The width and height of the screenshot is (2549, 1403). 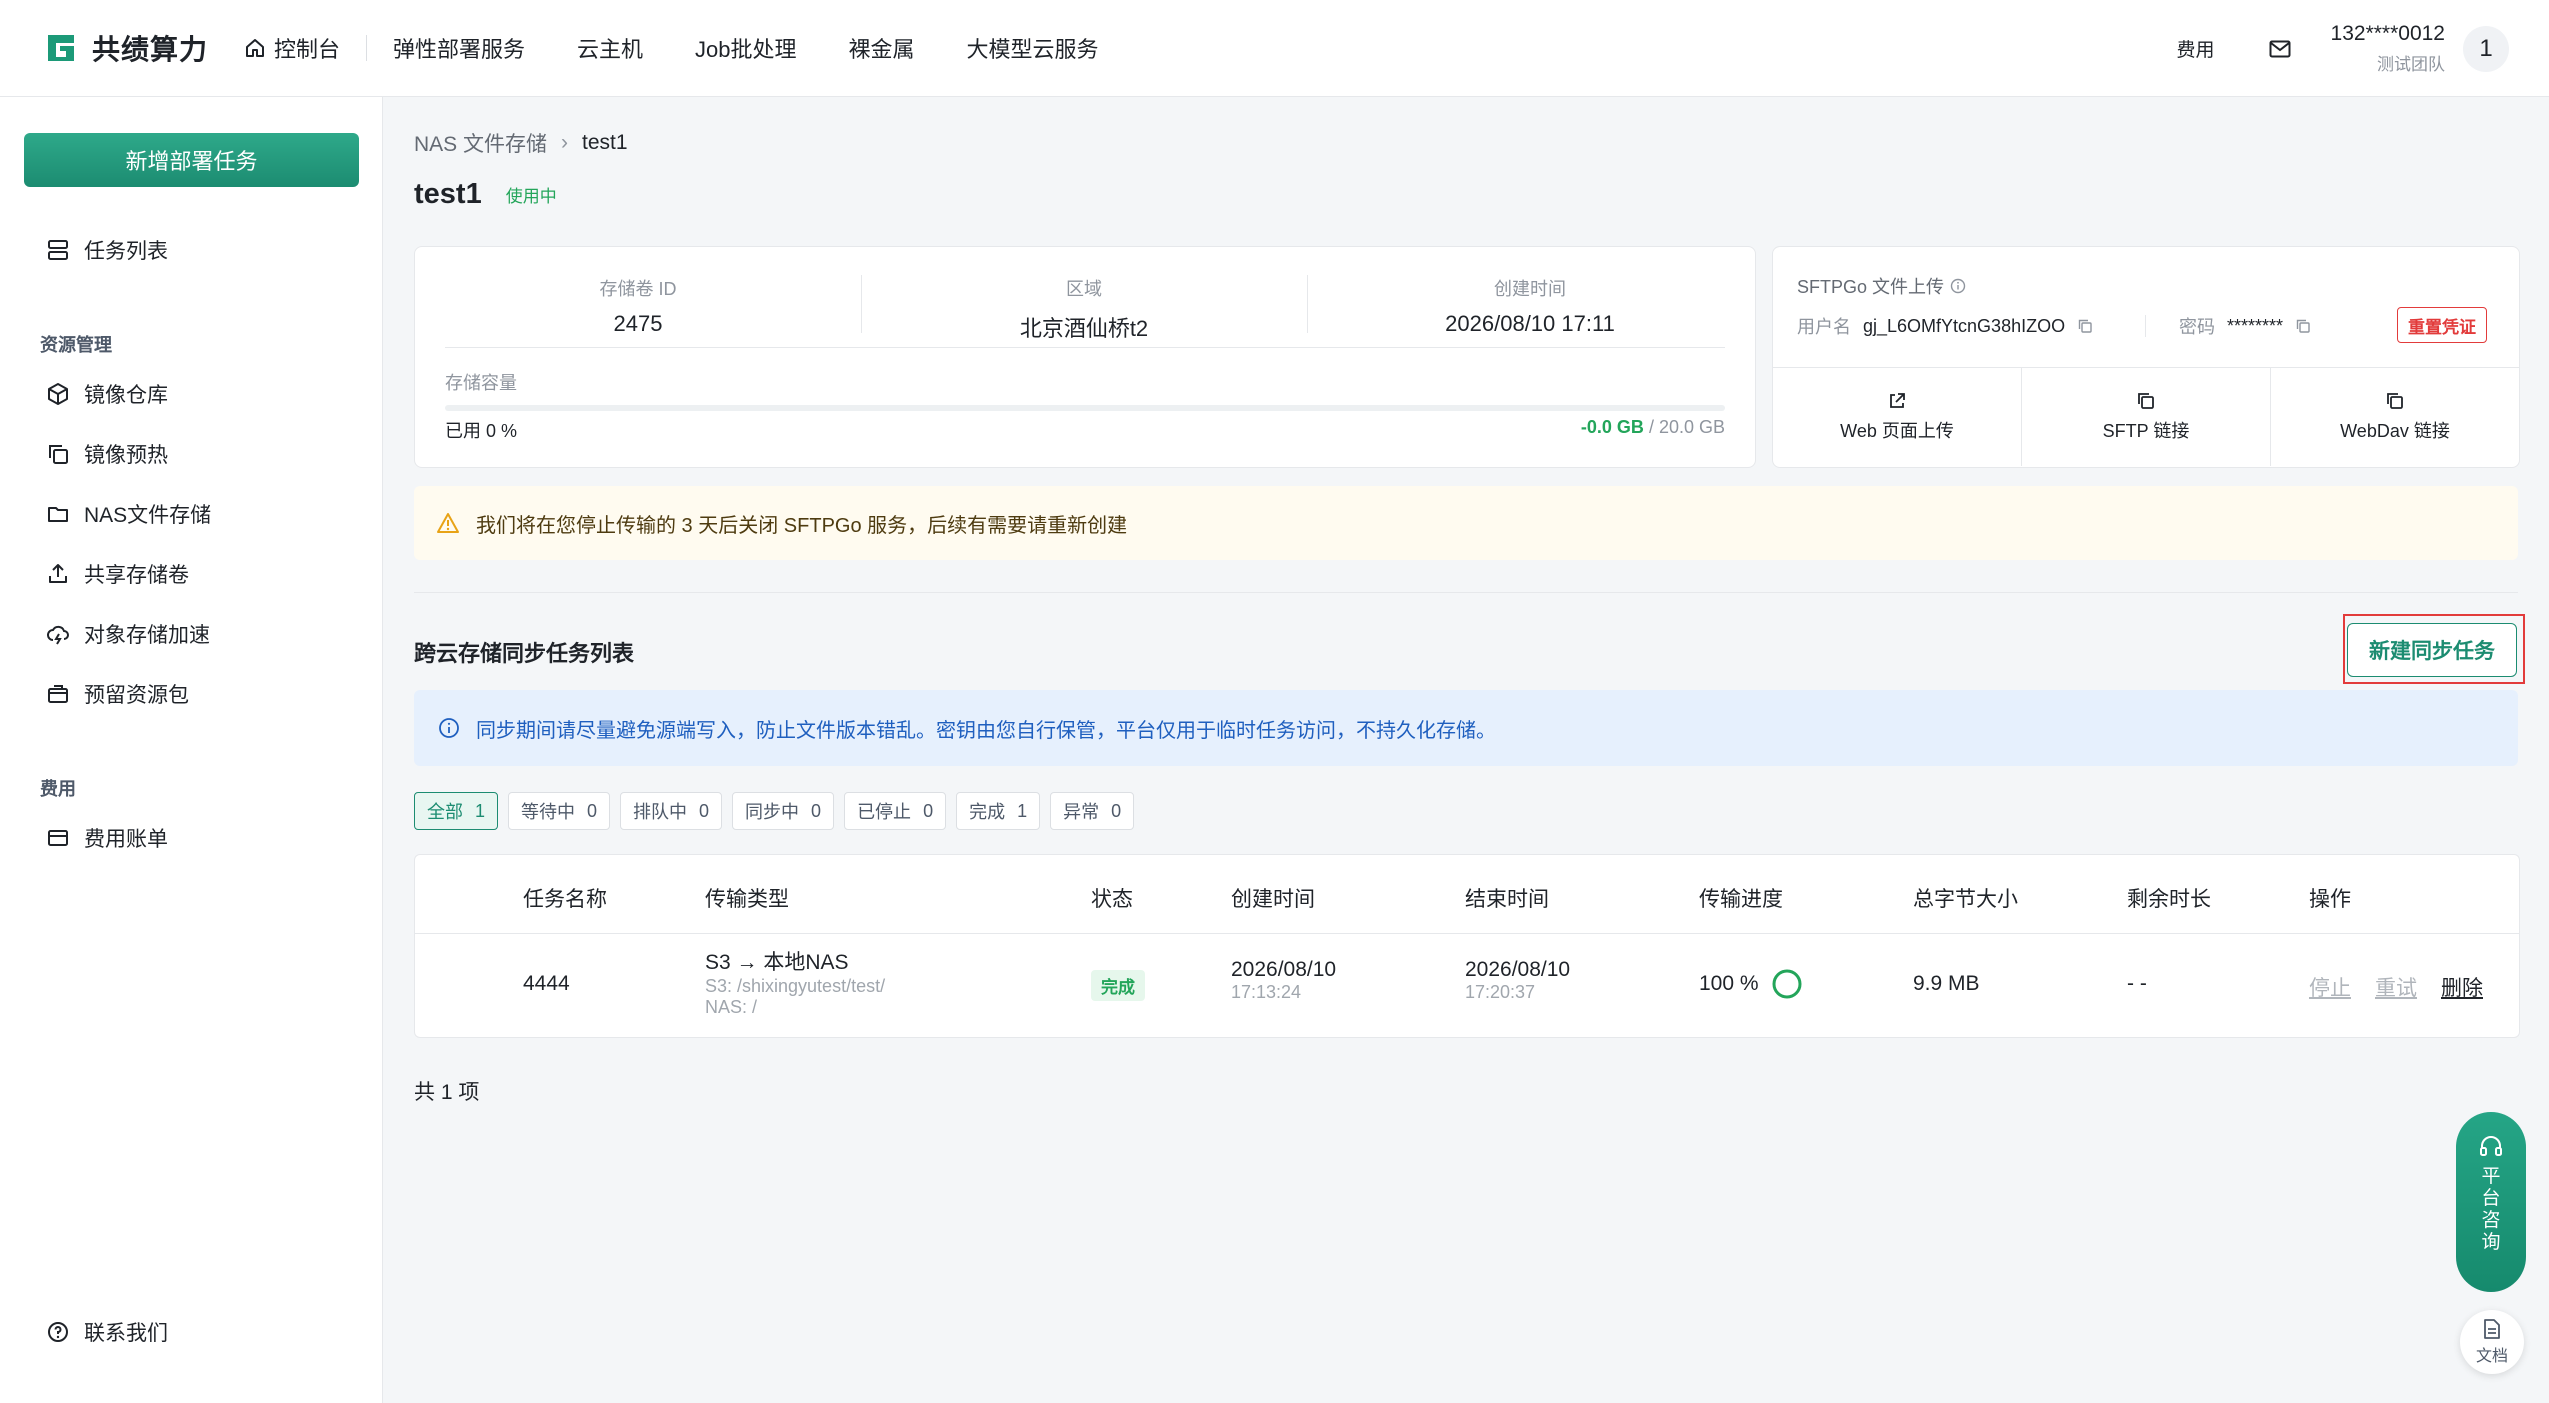 What do you see at coordinates (1530, 306) in the screenshot?
I see `created-field: 创建时间 2026/08/10 17:11` at bounding box center [1530, 306].